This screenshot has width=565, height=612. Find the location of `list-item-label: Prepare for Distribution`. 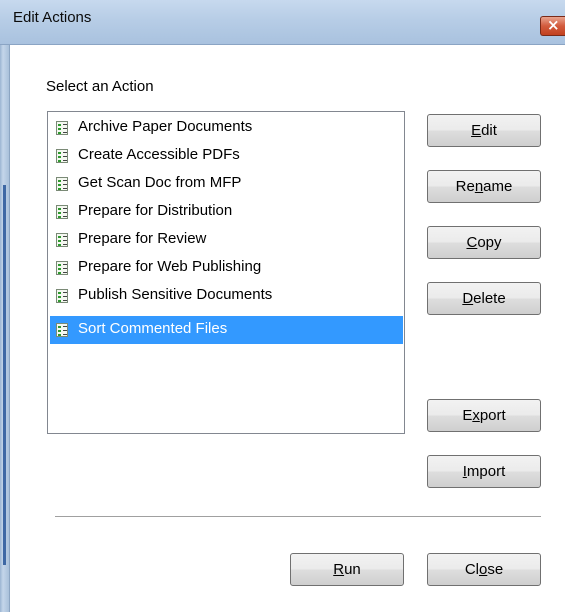

list-item-label: Prepare for Distribution is located at coordinates (155, 210).